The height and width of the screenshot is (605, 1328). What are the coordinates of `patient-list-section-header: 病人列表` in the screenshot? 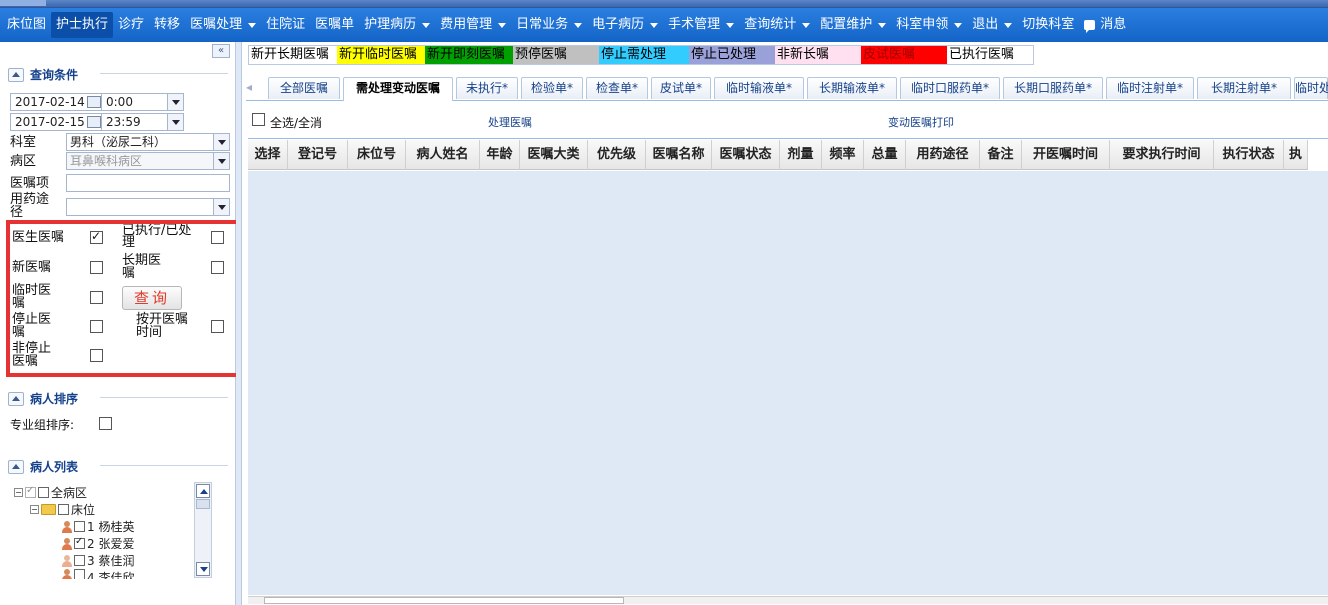 It's located at (118, 466).